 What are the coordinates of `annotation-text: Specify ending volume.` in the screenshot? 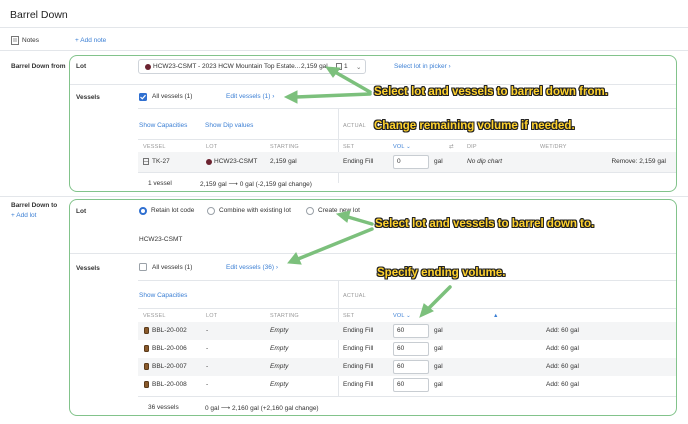 It's located at (441, 273).